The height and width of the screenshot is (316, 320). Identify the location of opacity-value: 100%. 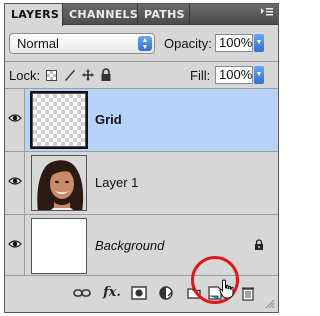
(236, 42).